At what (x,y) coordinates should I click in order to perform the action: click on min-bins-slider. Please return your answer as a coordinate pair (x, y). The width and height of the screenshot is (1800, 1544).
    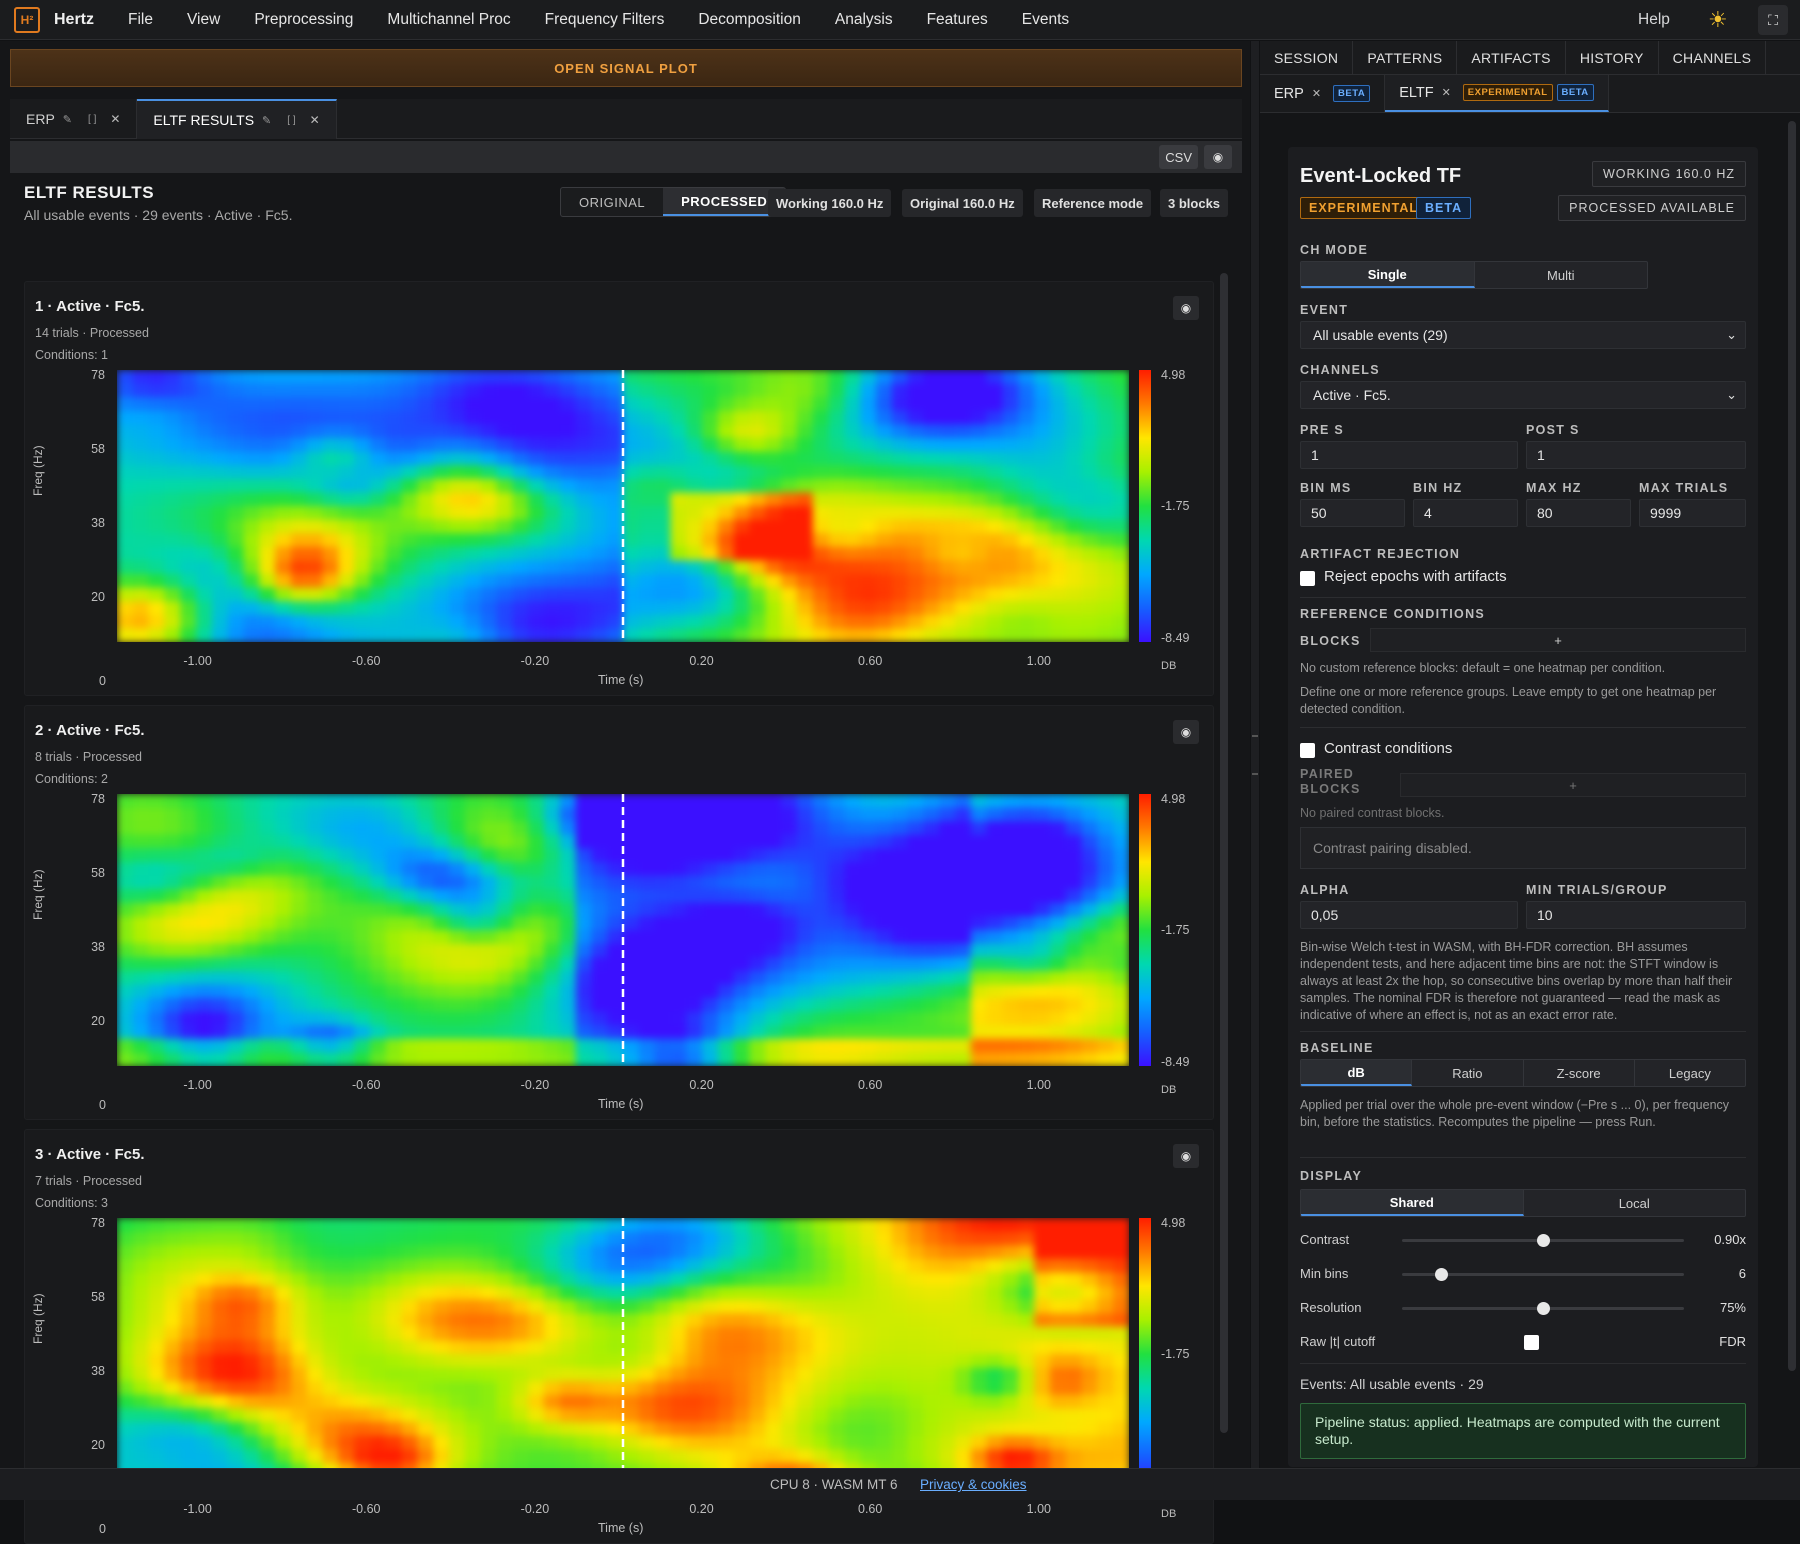
    Looking at the image, I should click on (1543, 1274).